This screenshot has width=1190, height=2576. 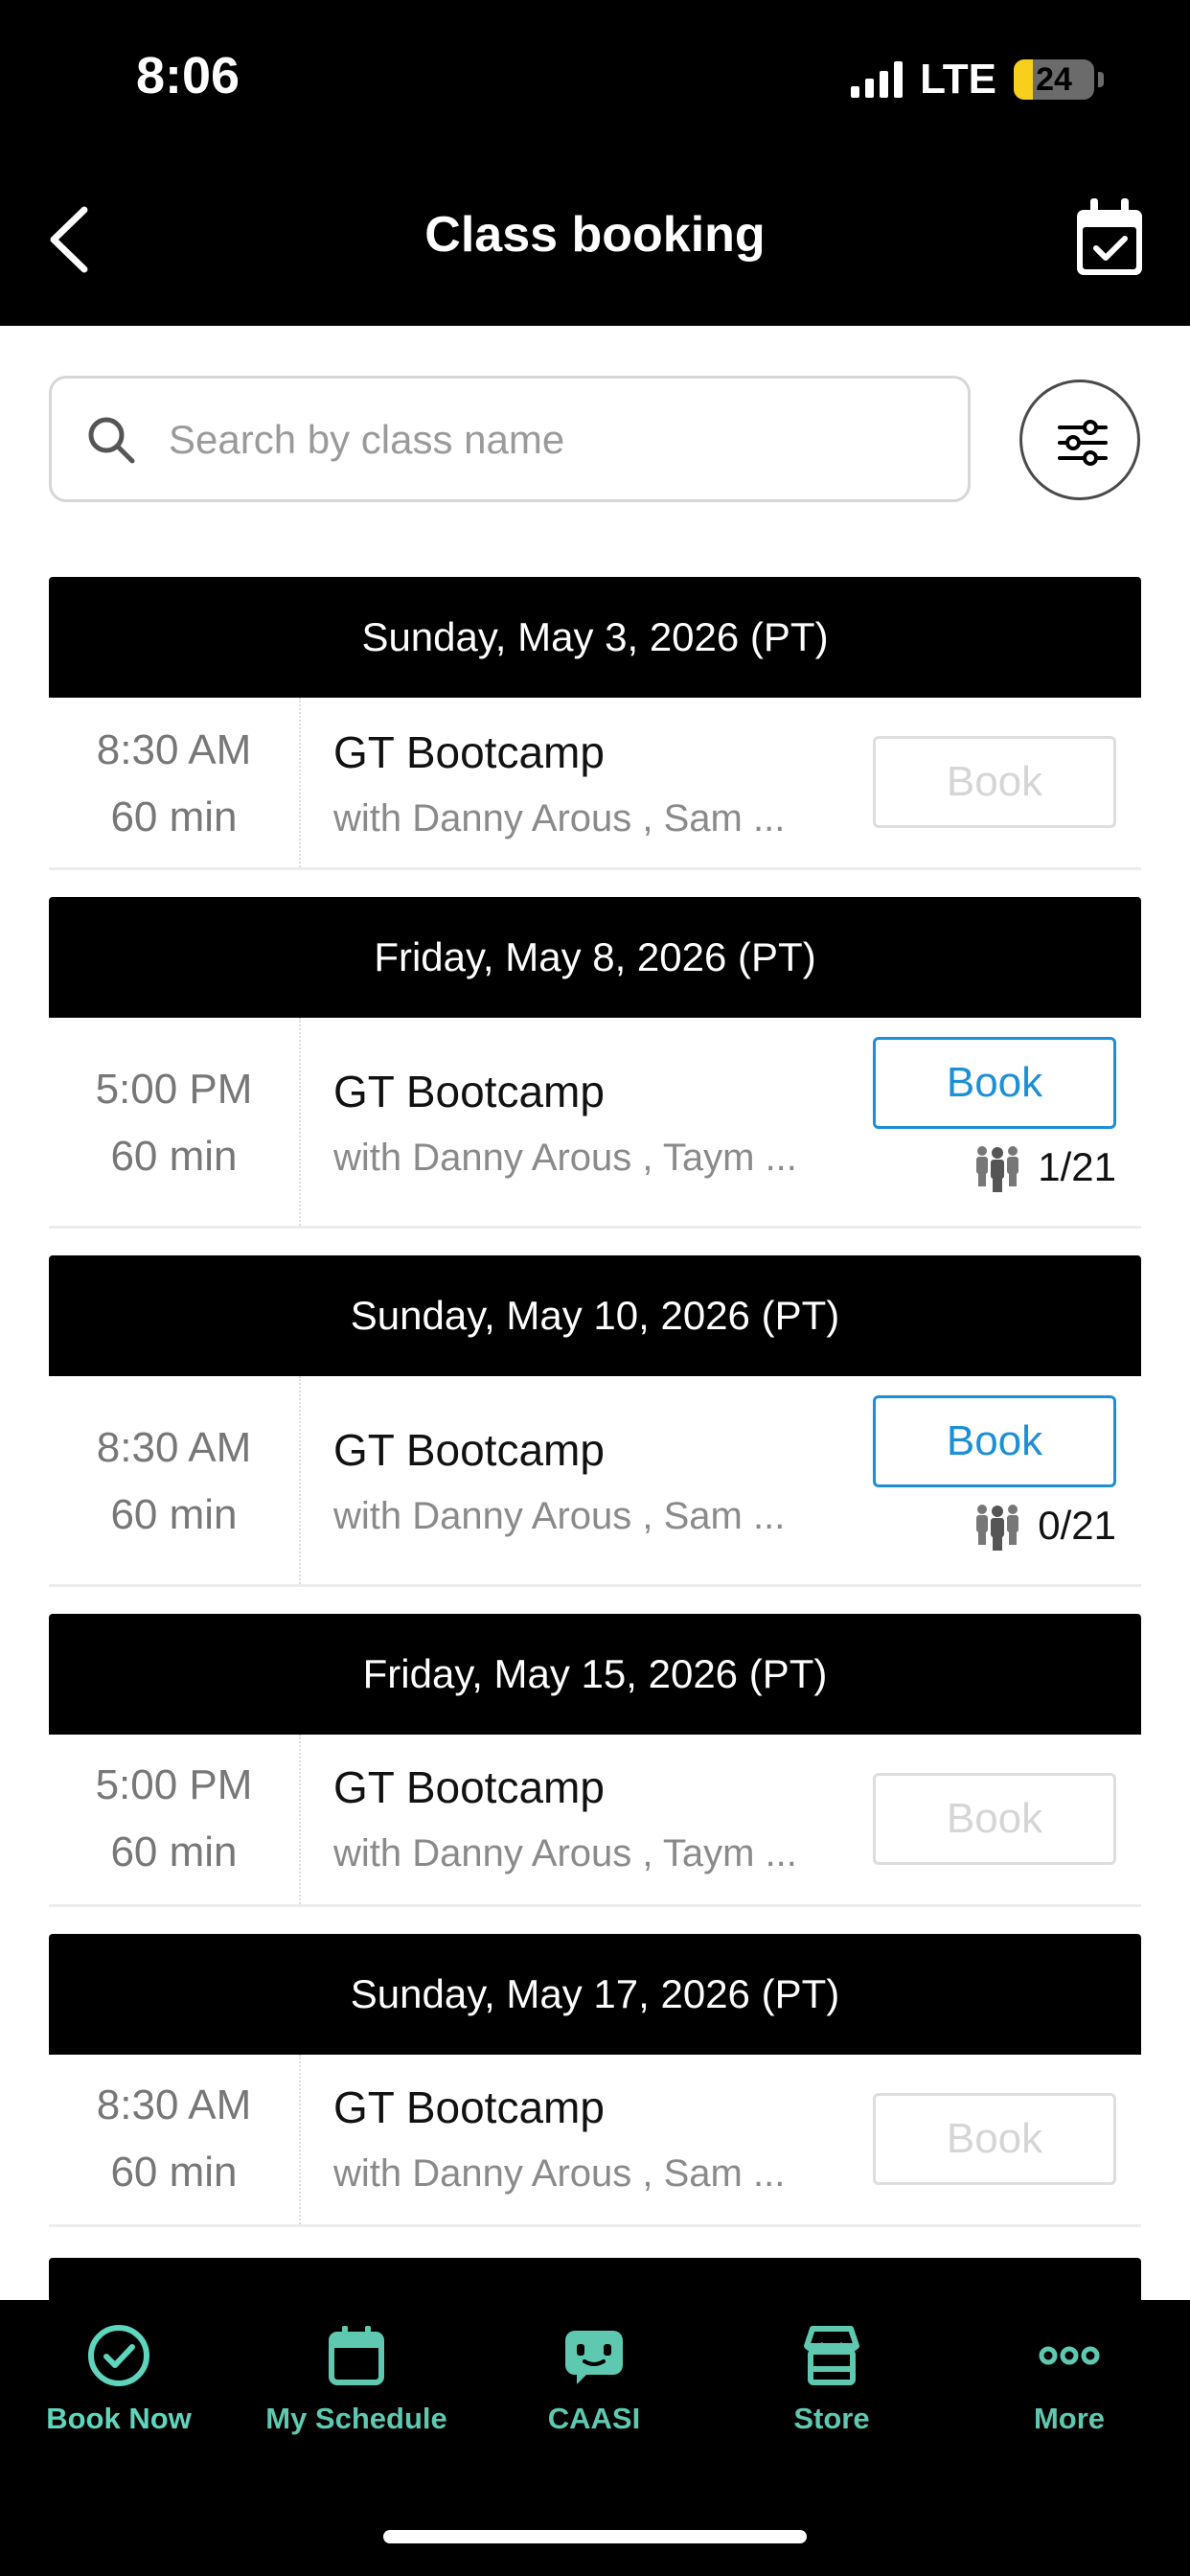 What do you see at coordinates (595, 637) in the screenshot?
I see `day-header: Sunday, May 3, 2026 (PT)` at bounding box center [595, 637].